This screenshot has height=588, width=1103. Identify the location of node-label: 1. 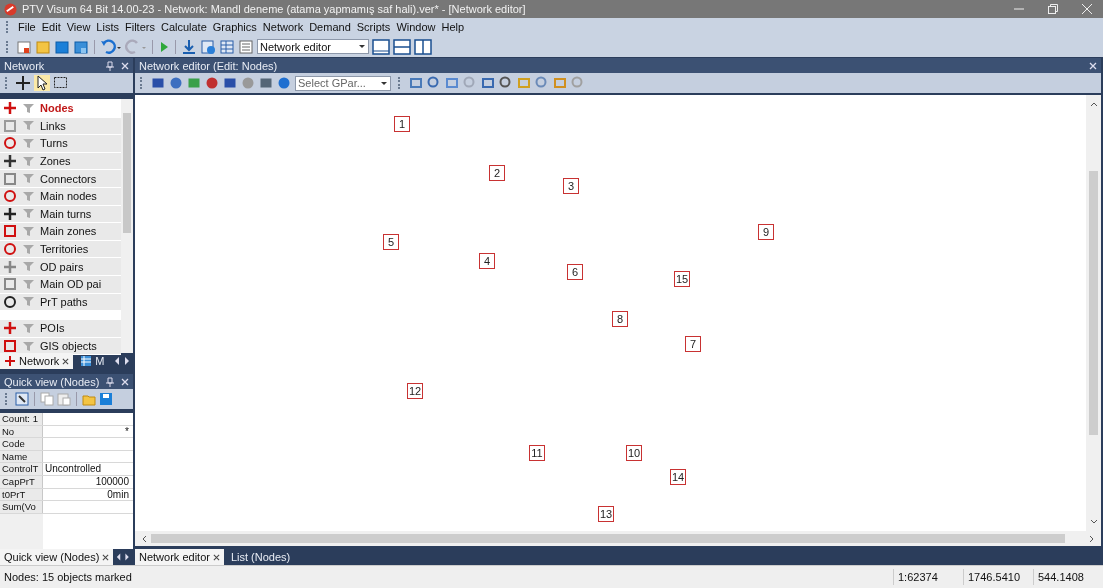
(402, 124).